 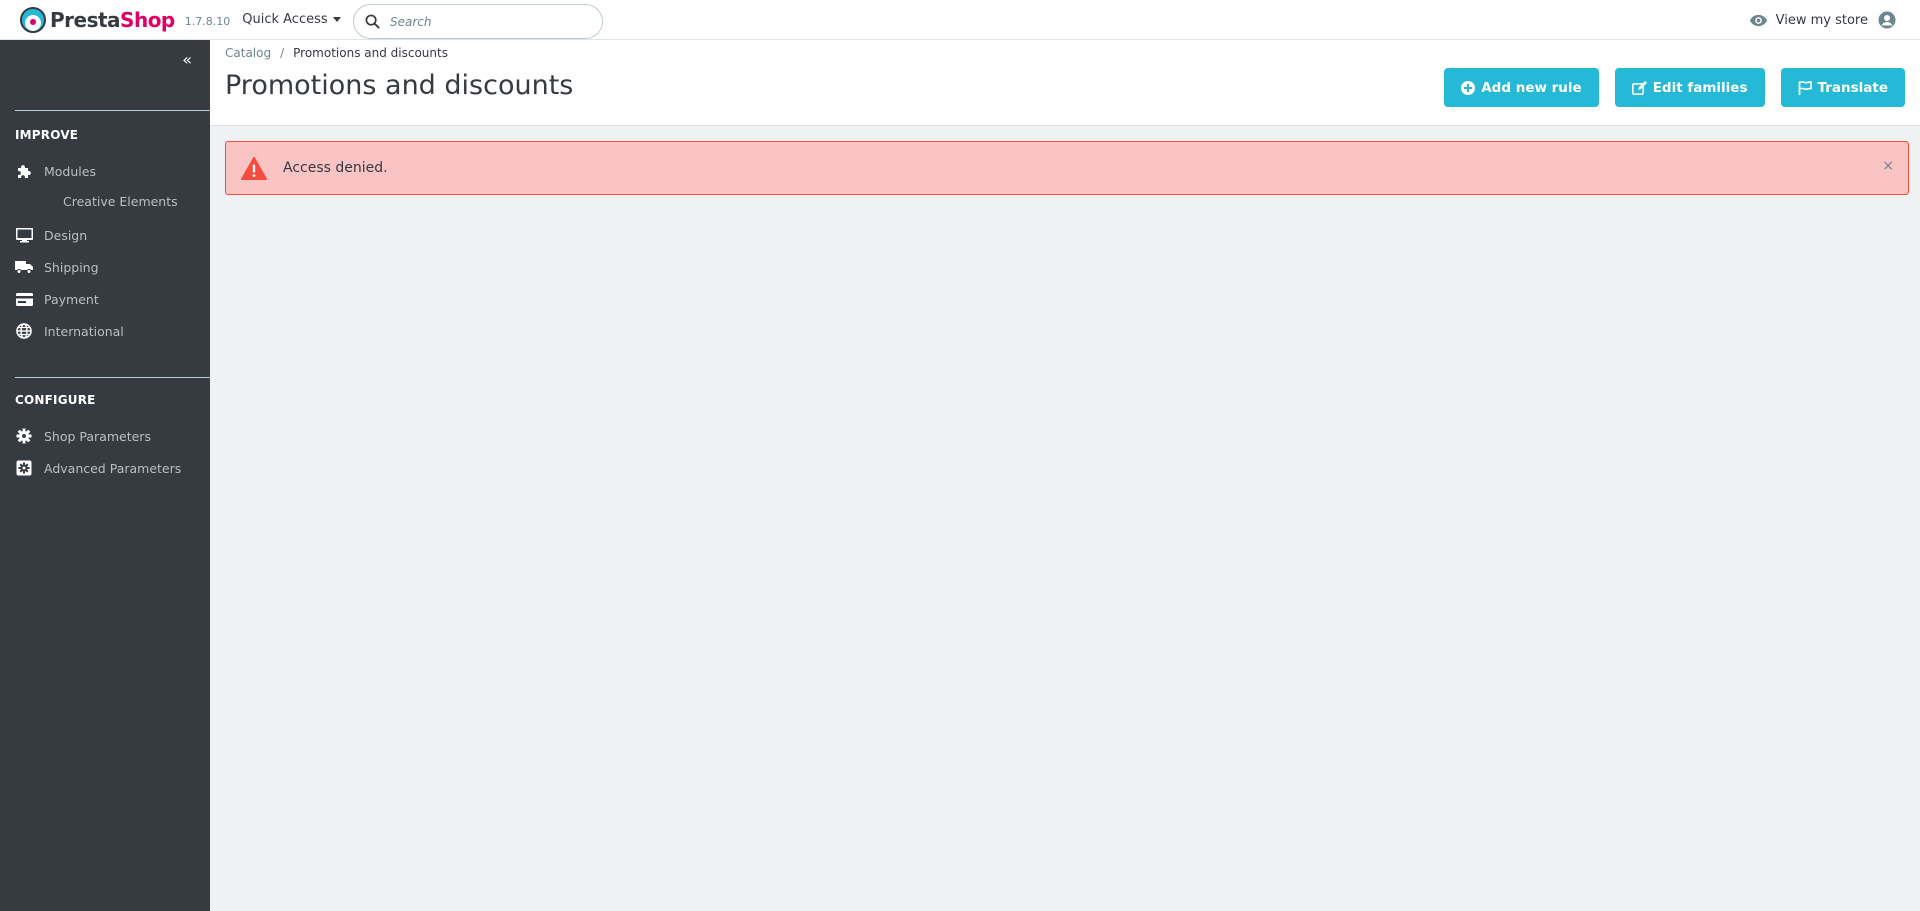 What do you see at coordinates (24, 171) in the screenshot?
I see `puzzle-icon` at bounding box center [24, 171].